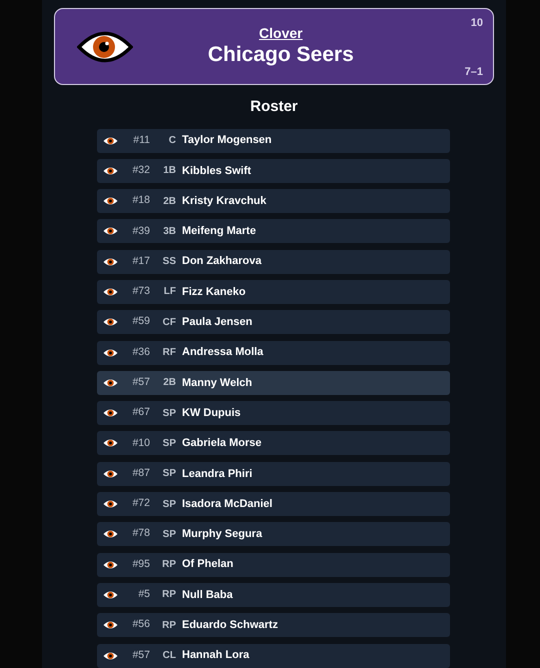 This screenshot has height=668, width=540. What do you see at coordinates (217, 474) in the screenshot?
I see `player-name: Leandra Phiri` at bounding box center [217, 474].